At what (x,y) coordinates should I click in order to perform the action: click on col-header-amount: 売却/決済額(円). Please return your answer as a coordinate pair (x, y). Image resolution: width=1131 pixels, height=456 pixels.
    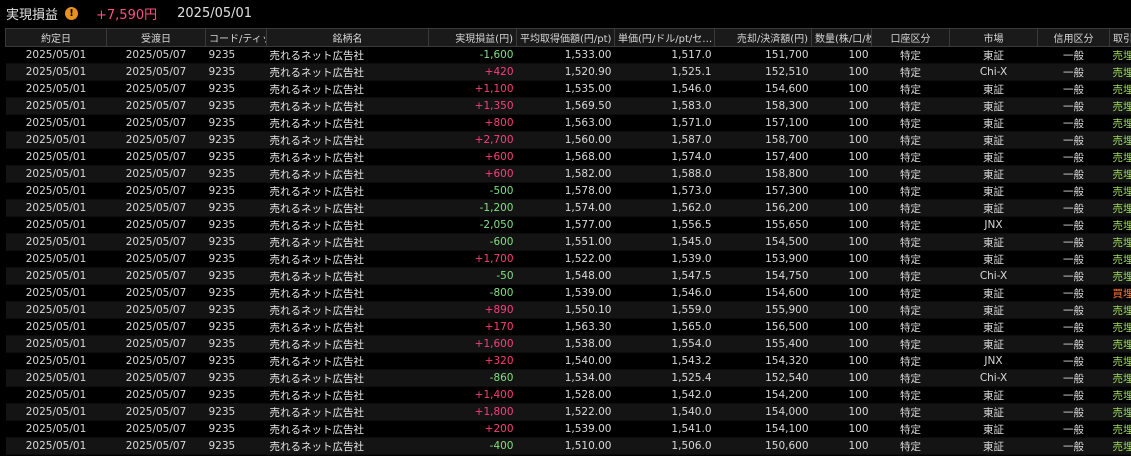
    Looking at the image, I should click on (763, 37).